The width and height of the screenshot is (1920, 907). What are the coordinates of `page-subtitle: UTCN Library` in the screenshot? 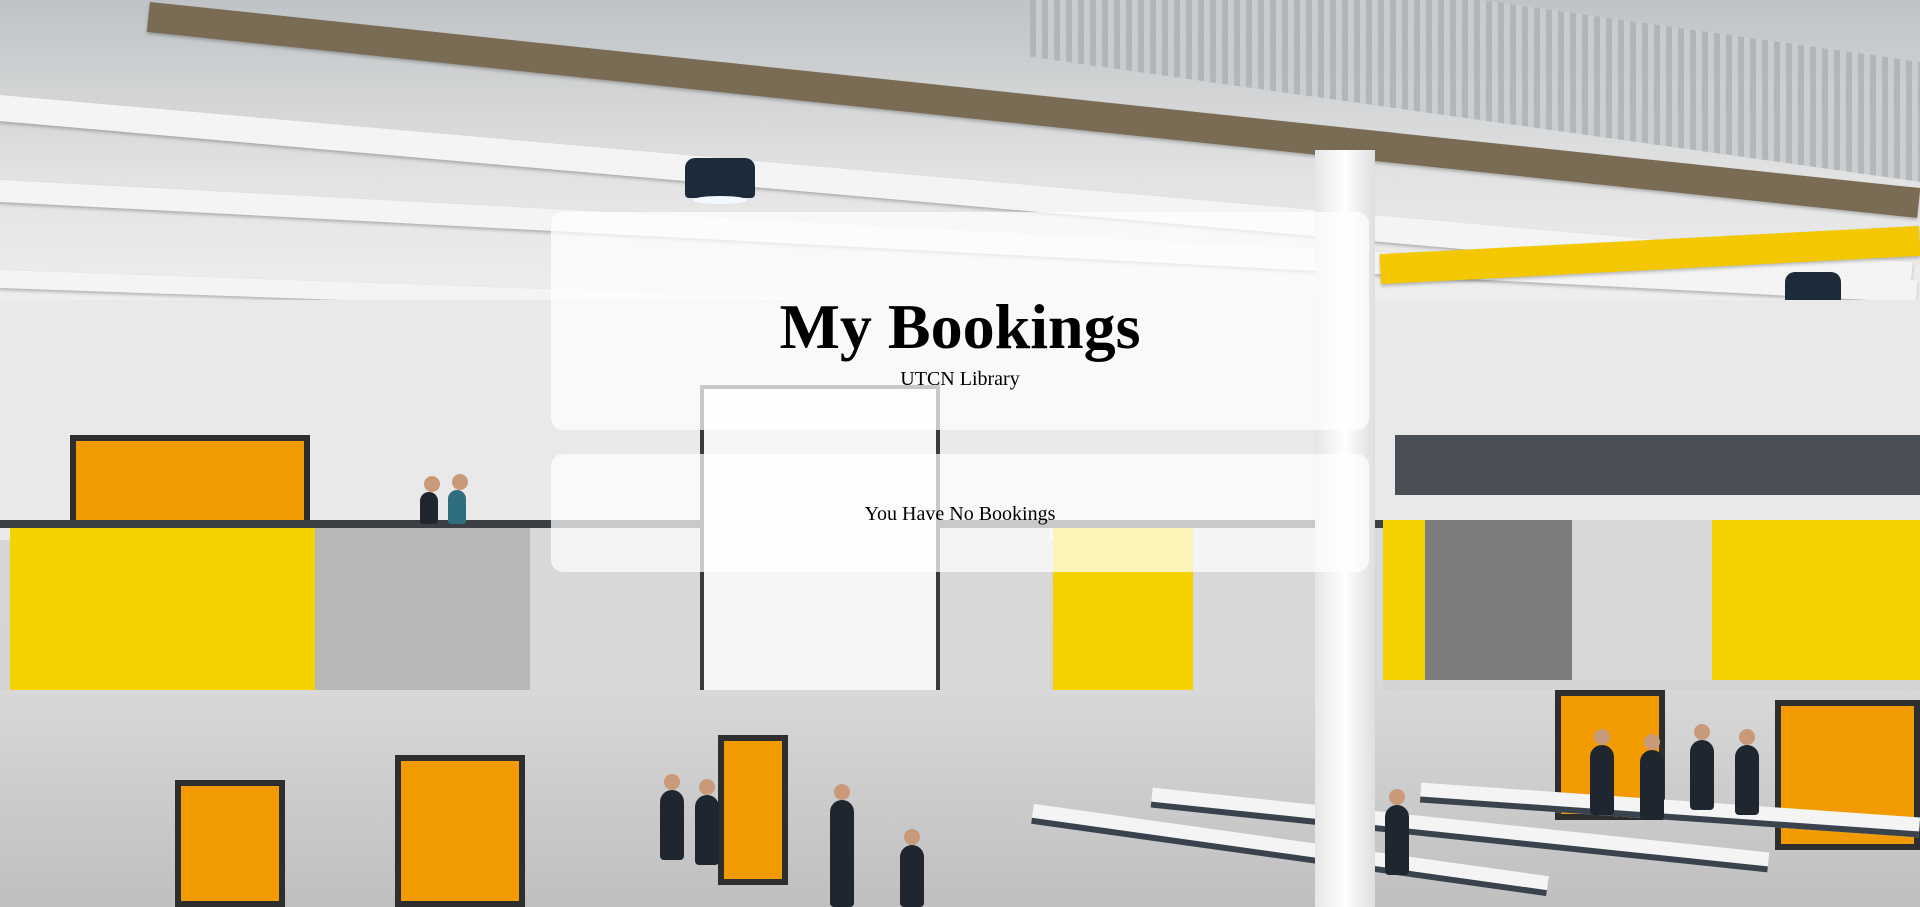 It's located at (960, 379).